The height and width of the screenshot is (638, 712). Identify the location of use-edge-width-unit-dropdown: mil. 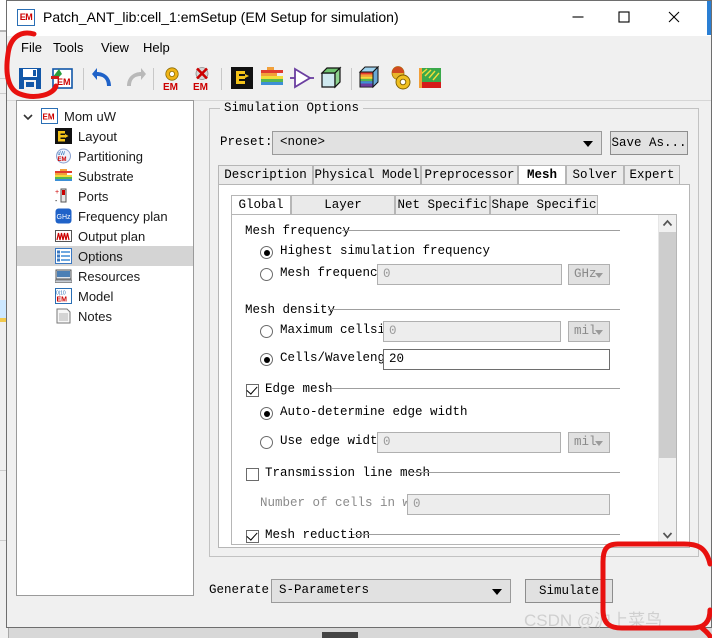
(589, 442).